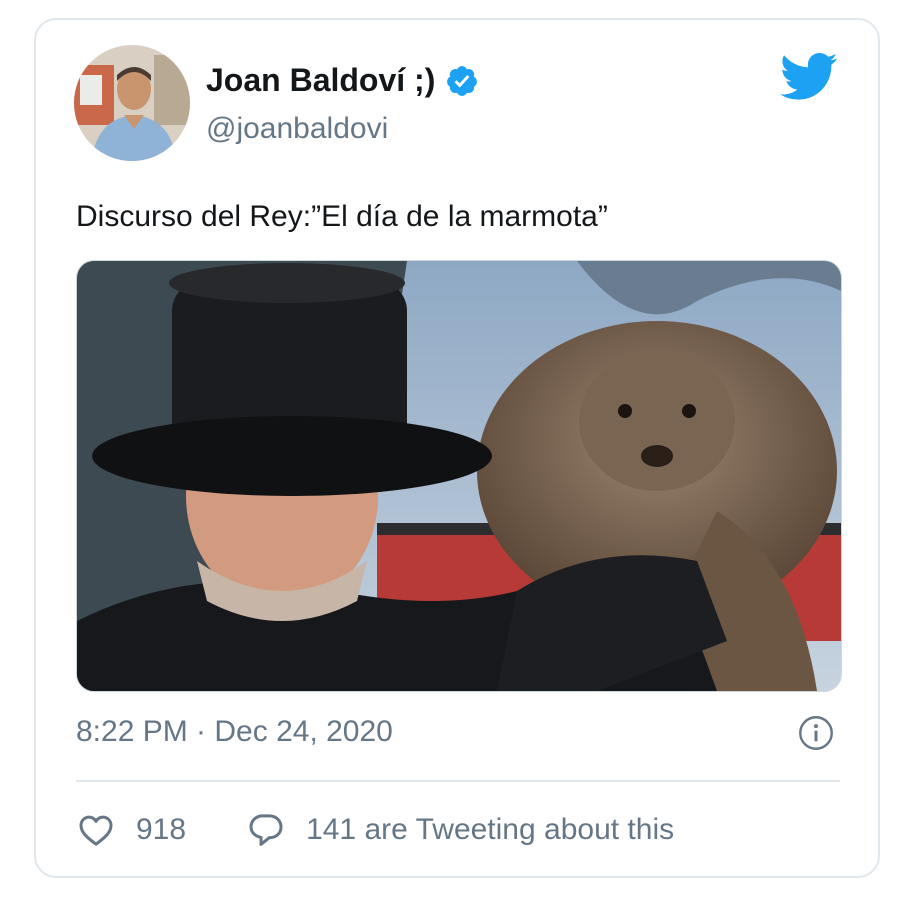  Describe the element at coordinates (462, 80) in the screenshot. I see `verified-badge-icon` at that location.